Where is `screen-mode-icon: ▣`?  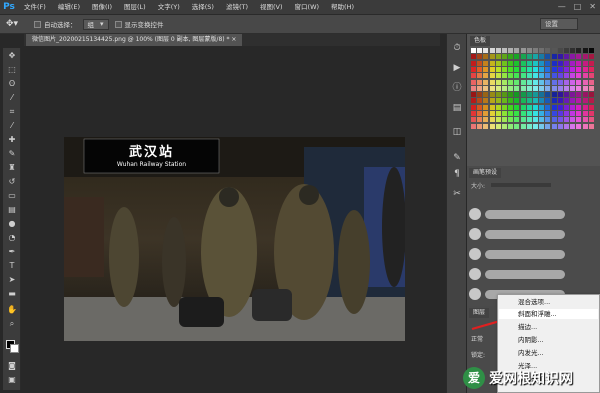 screen-mode-icon: ▣ is located at coordinates (12, 380).